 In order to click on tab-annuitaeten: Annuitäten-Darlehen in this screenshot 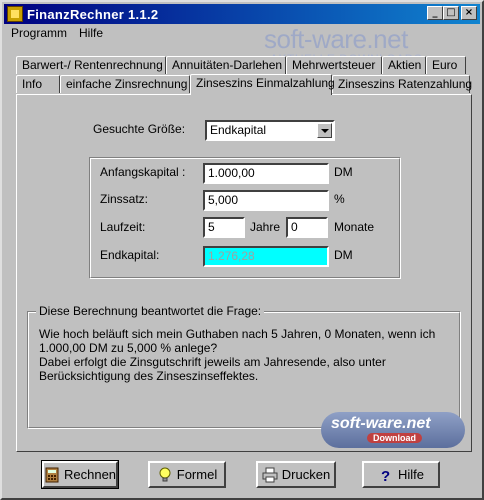, I will do `click(226, 65)`.